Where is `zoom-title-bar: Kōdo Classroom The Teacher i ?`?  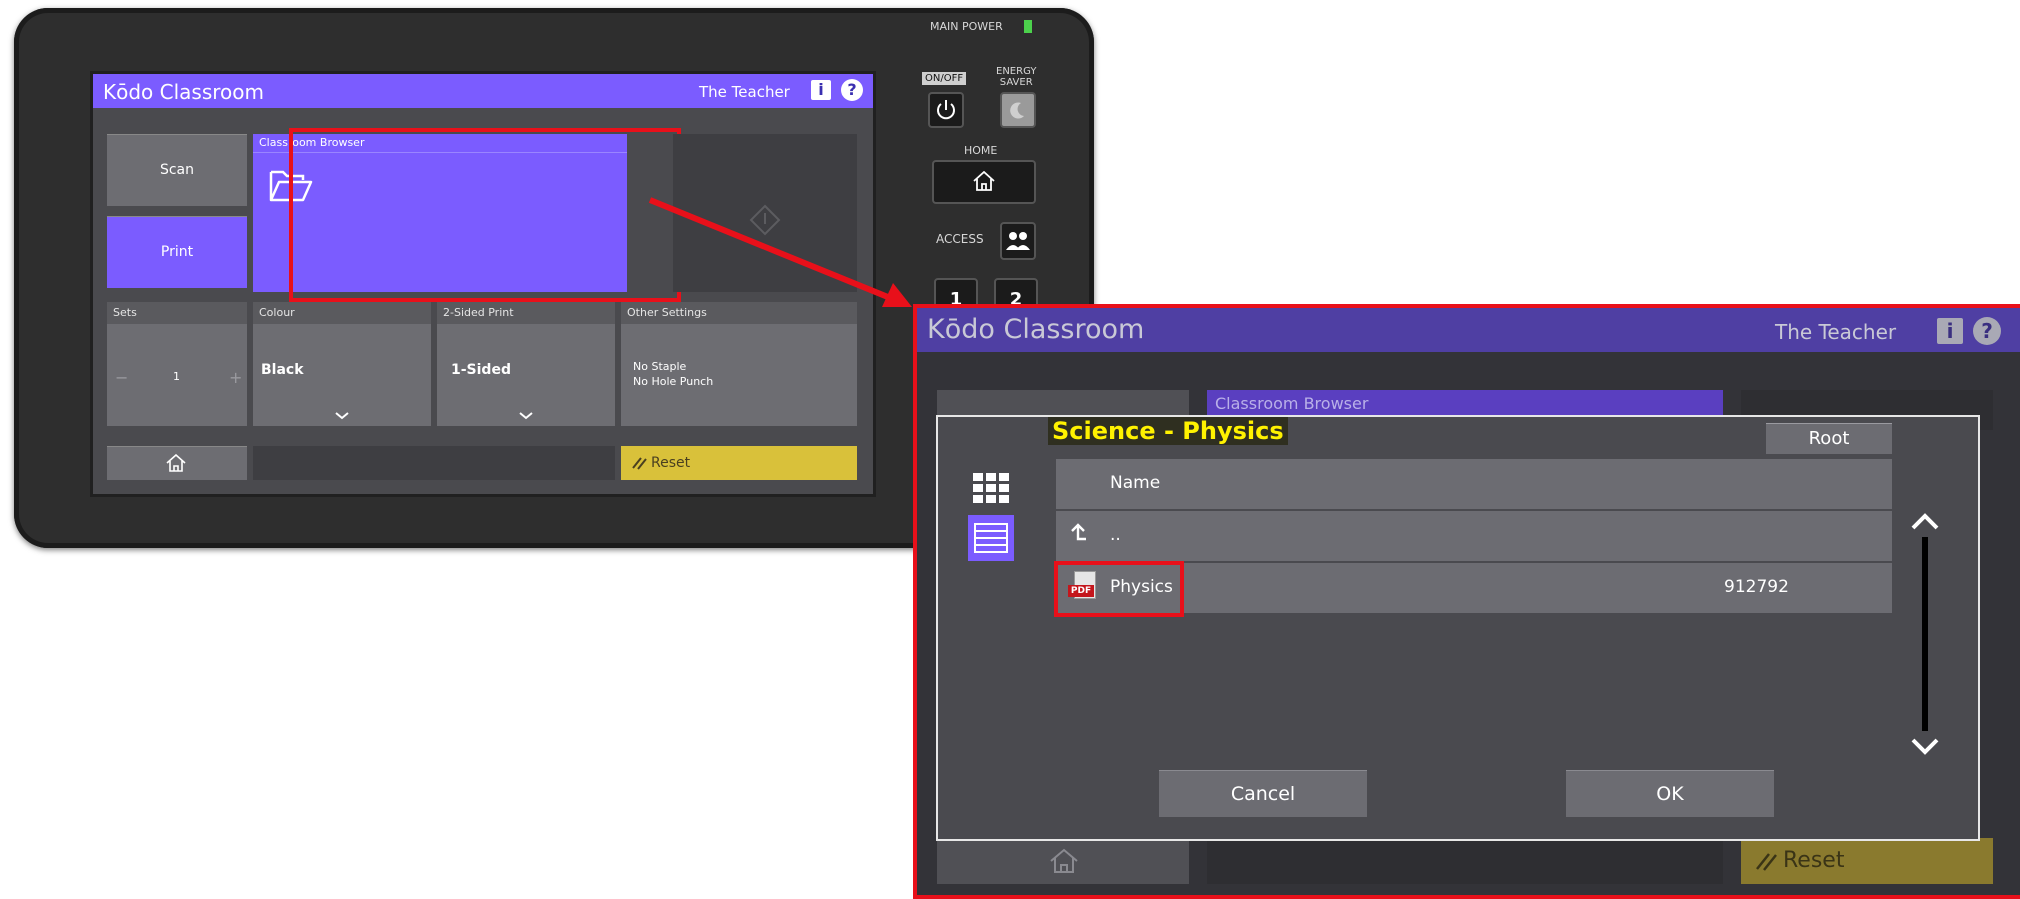 zoom-title-bar: Kōdo Classroom The Teacher i ? is located at coordinates (1468, 330).